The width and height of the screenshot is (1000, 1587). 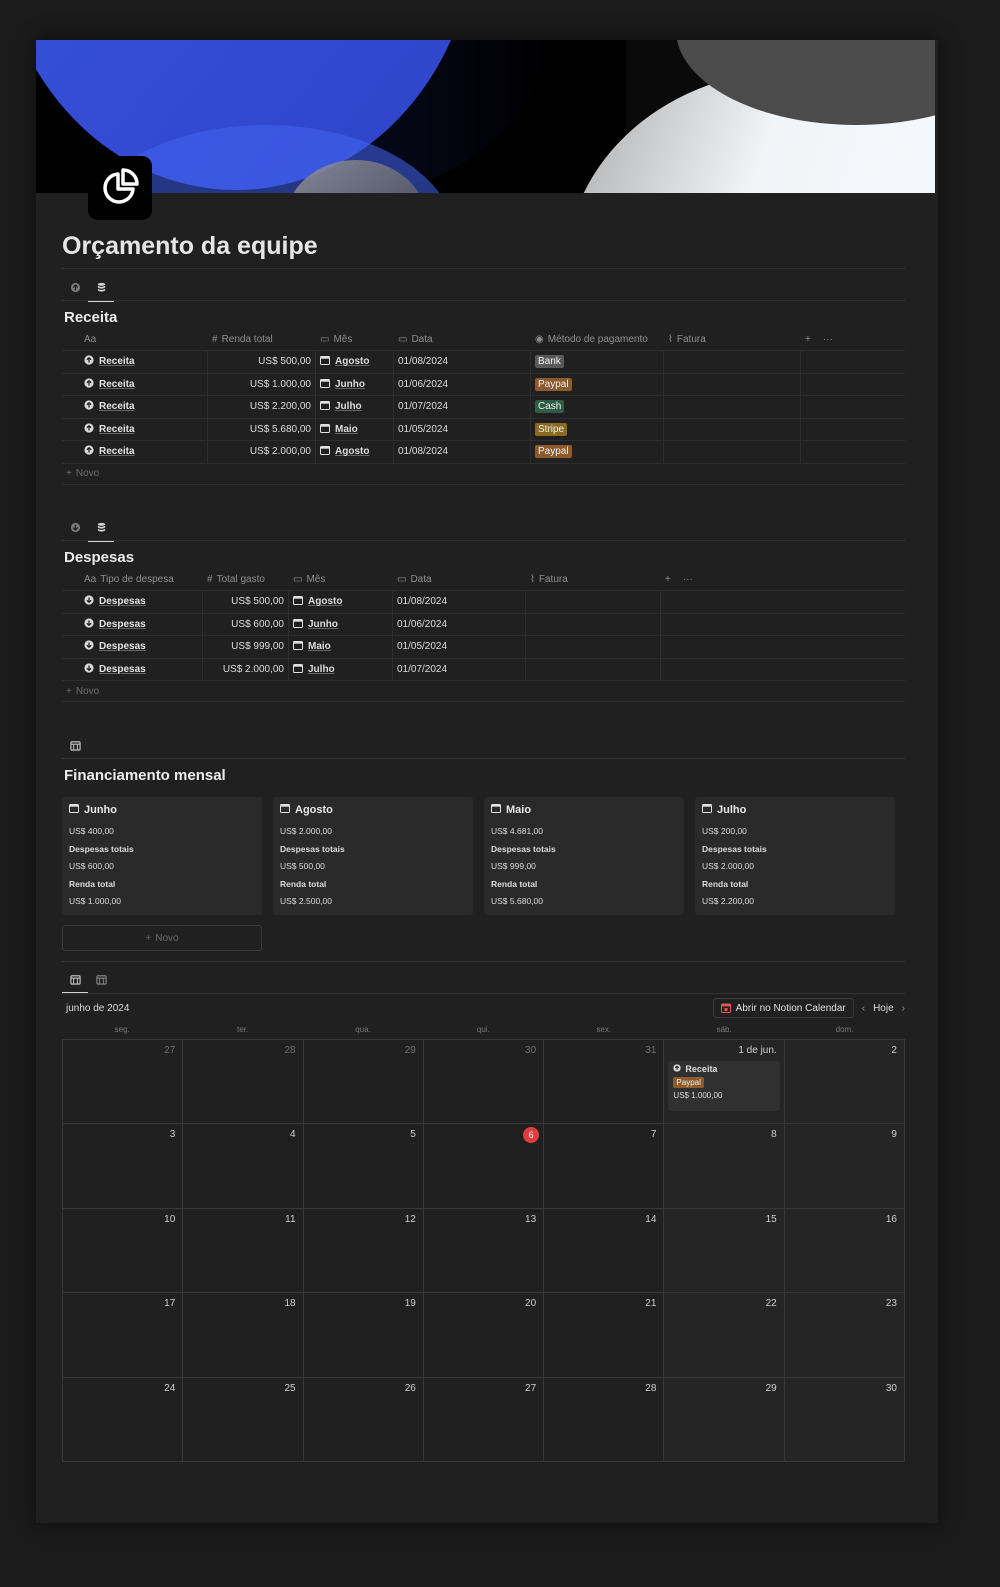 I want to click on tab-calendar-view, so click(x=75, y=979).